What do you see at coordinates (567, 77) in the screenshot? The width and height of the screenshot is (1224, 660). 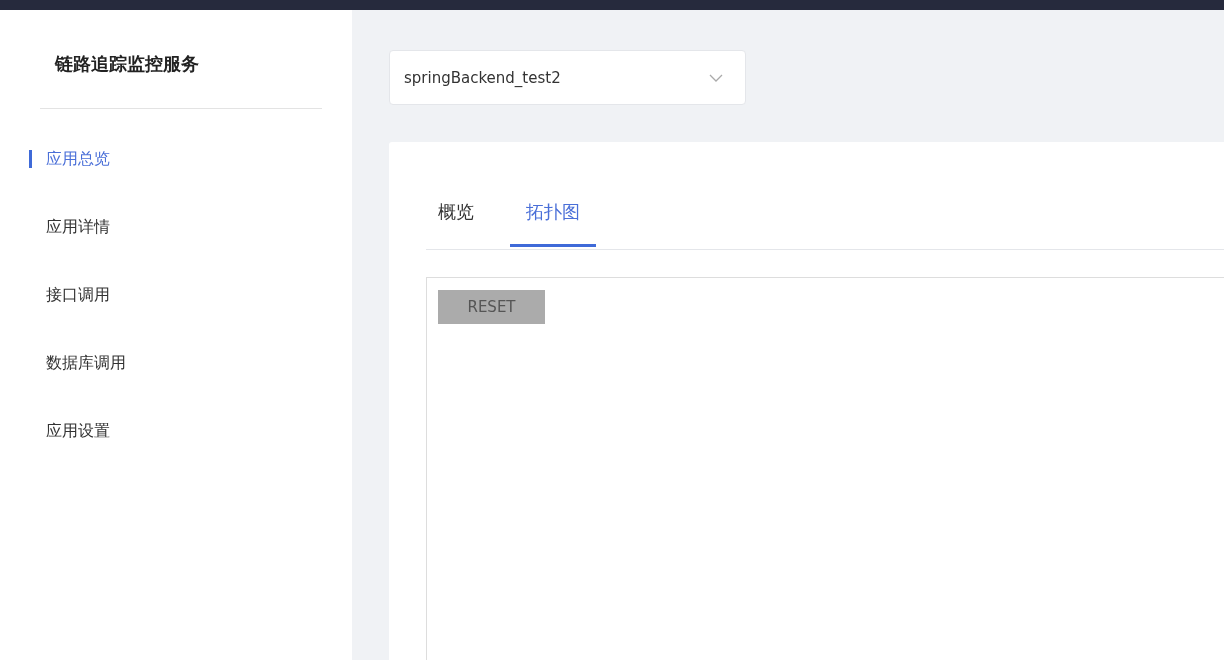 I see `app-select: springBackend_test2` at bounding box center [567, 77].